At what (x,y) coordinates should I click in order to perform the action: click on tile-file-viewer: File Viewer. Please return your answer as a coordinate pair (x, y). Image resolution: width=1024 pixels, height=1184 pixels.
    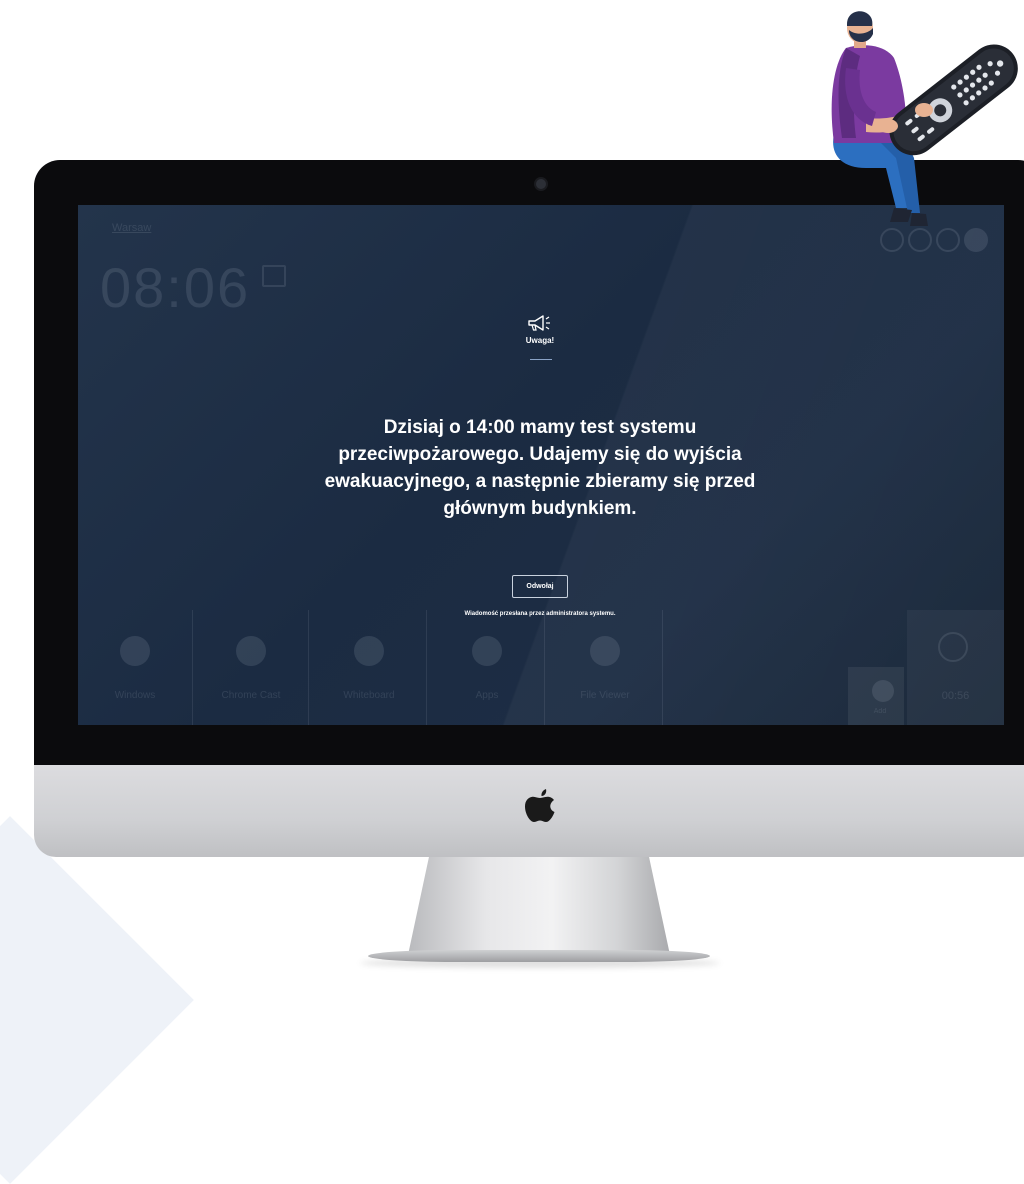
    Looking at the image, I should click on (605, 667).